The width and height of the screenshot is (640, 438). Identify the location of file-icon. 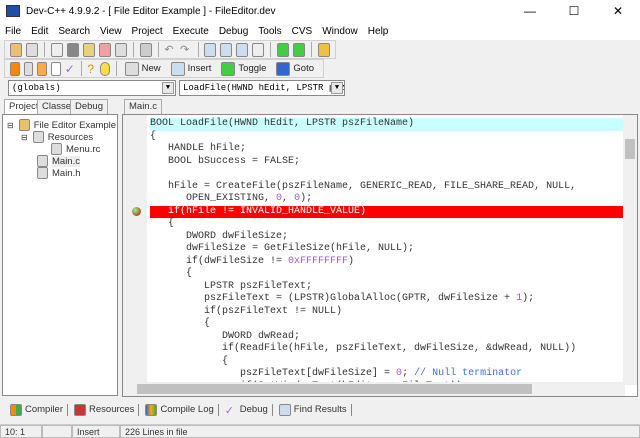
(42, 173).